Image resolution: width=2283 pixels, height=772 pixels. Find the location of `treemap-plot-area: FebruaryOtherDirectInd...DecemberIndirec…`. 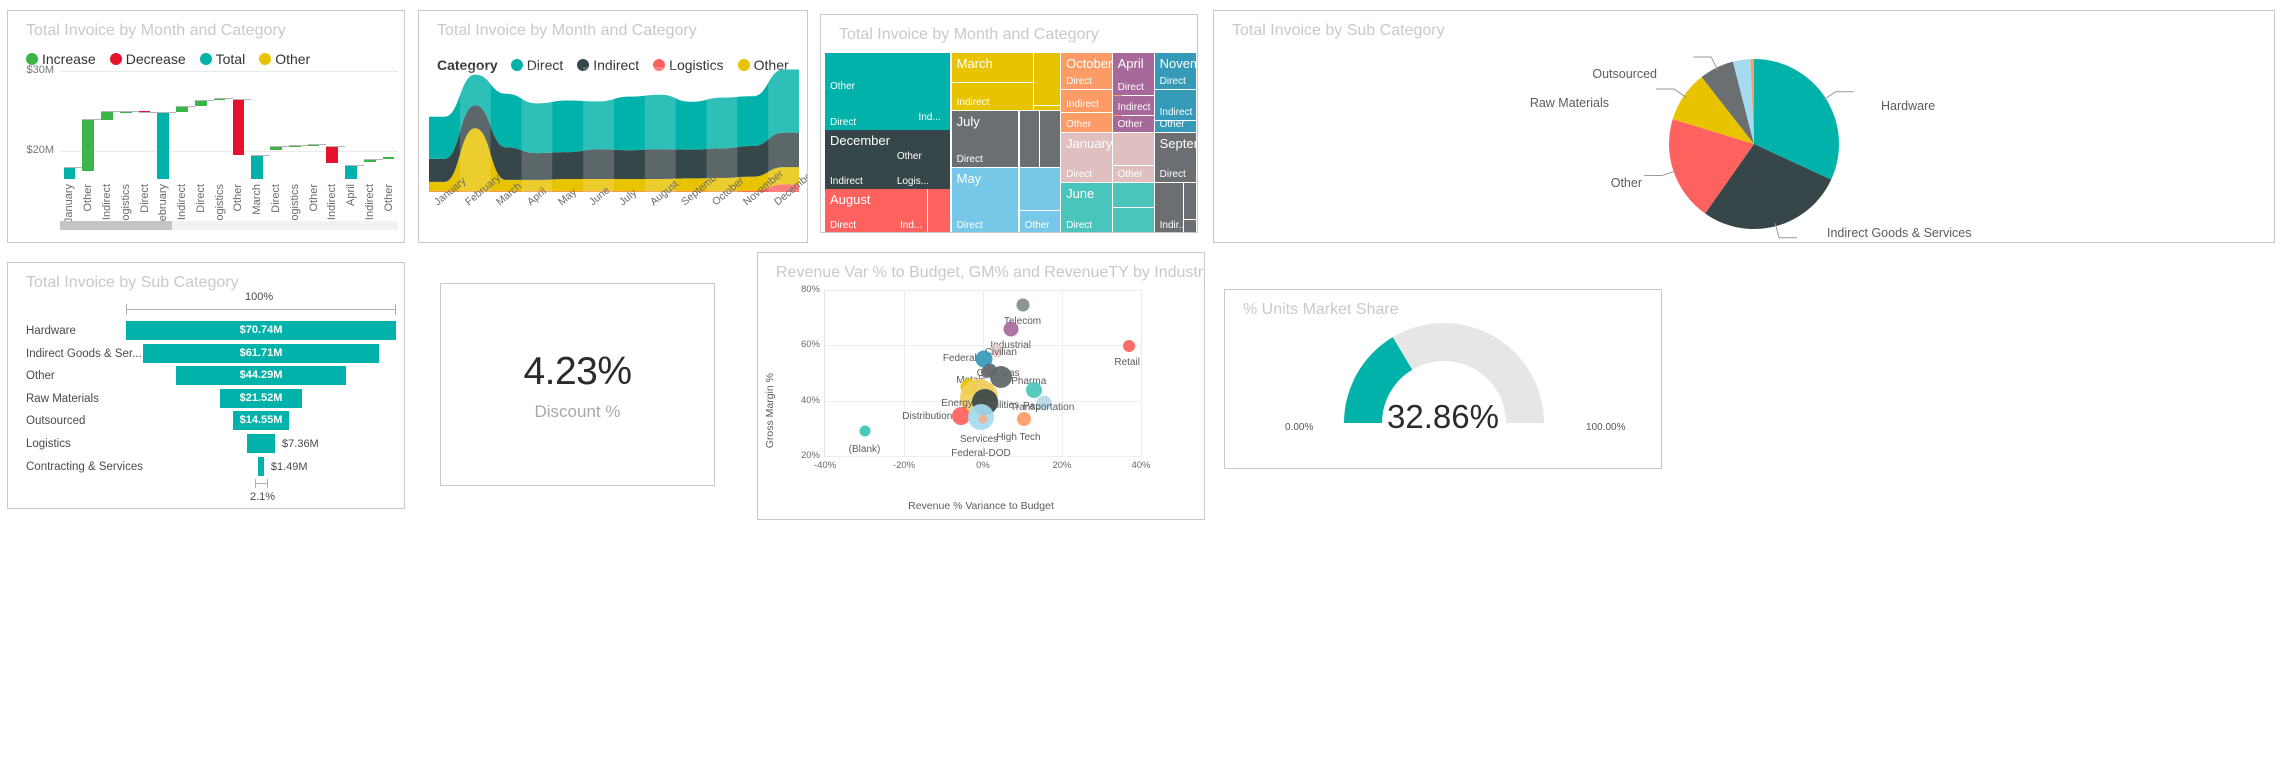

treemap-plot-area: FebruaryOtherDirectInd...DecemberIndirec… is located at coordinates (1010, 142).